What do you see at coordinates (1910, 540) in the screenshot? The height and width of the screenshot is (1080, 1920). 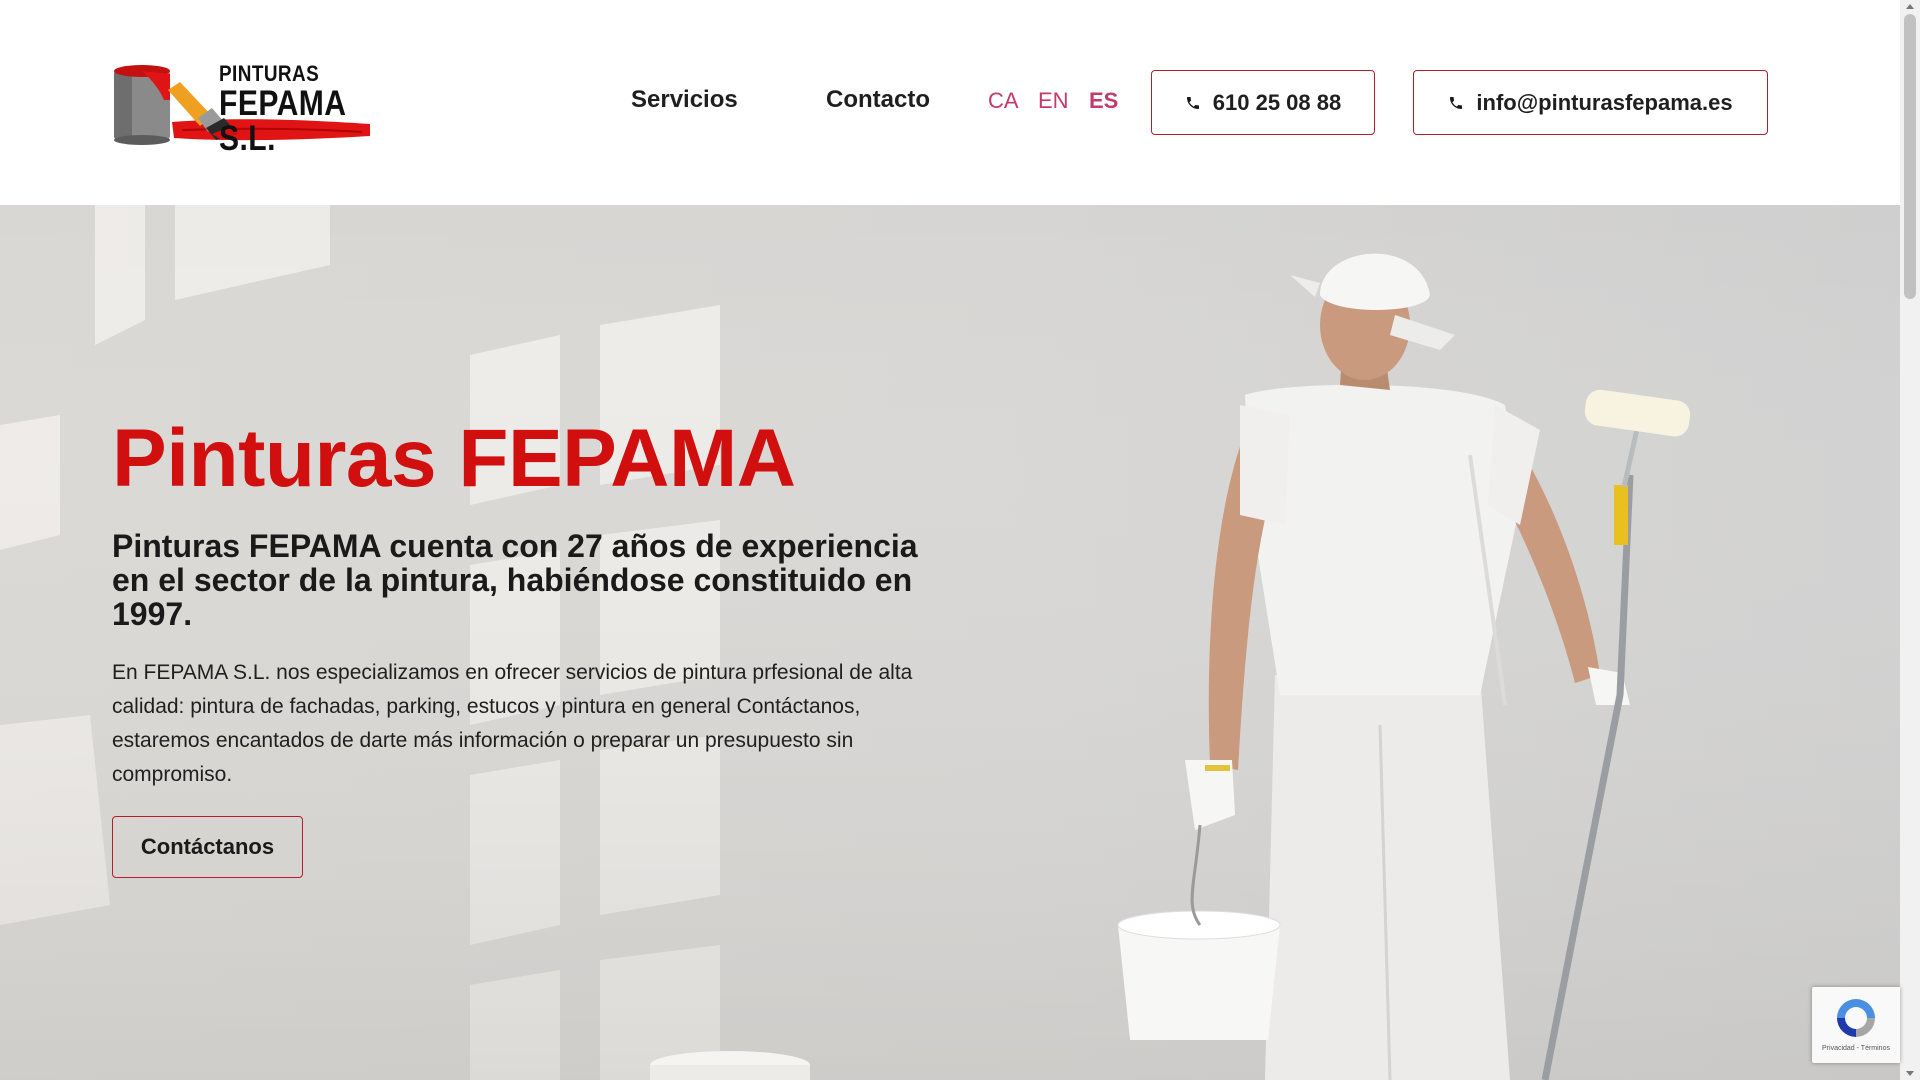 I see `page-scrollbar` at bounding box center [1910, 540].